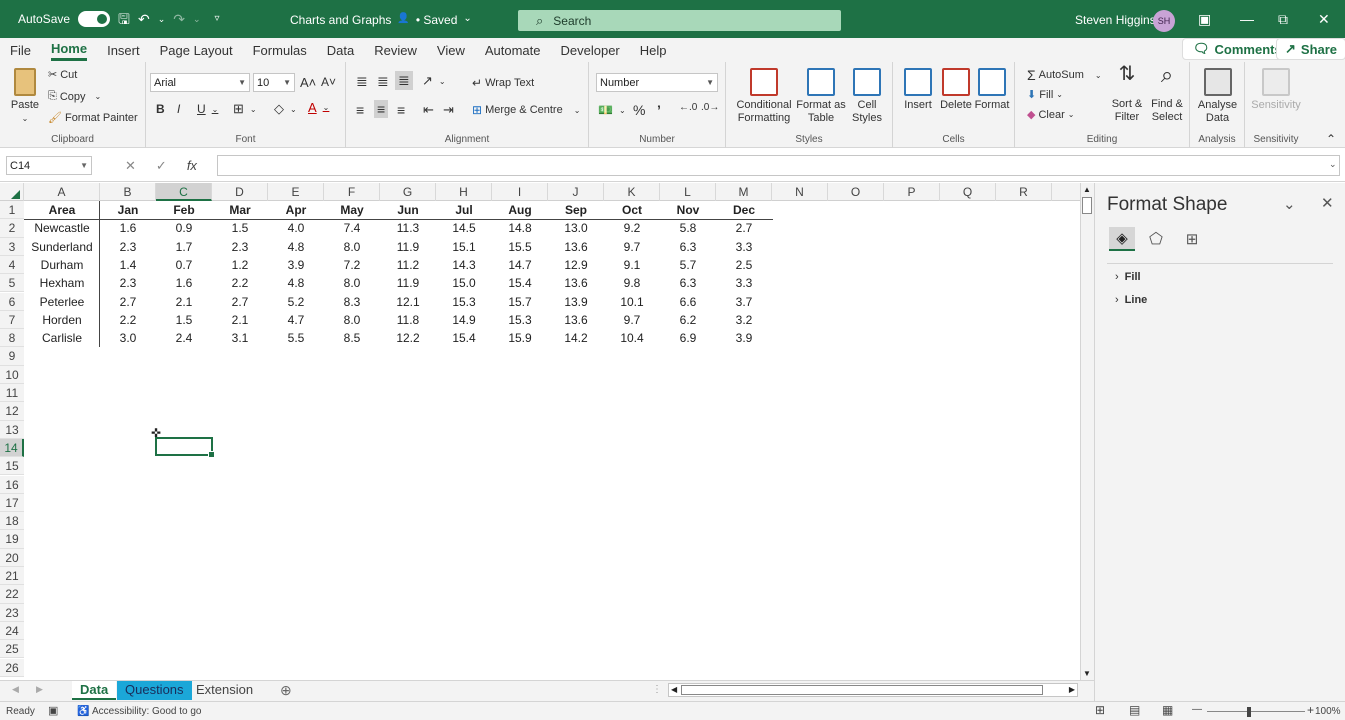 This screenshot has height=720, width=1345. What do you see at coordinates (688, 210) in the screenshot?
I see `header-cell: Nov` at bounding box center [688, 210].